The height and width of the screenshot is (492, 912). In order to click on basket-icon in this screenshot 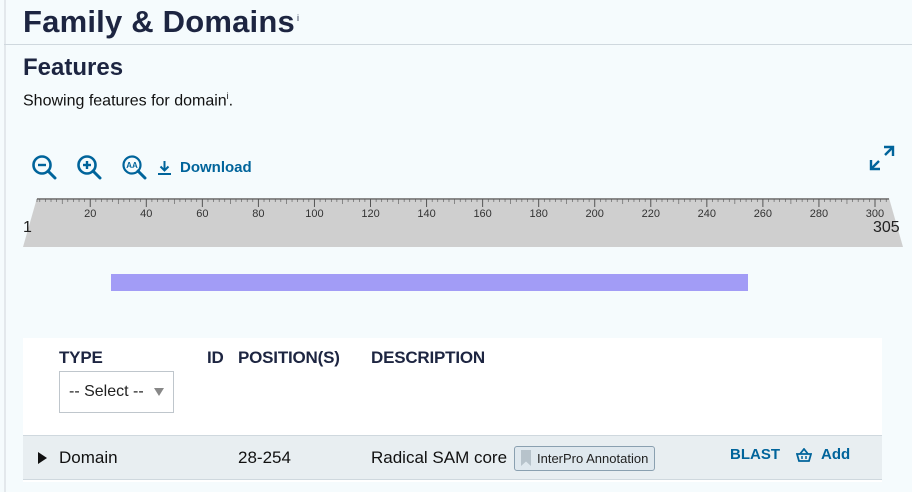, I will do `click(804, 454)`.